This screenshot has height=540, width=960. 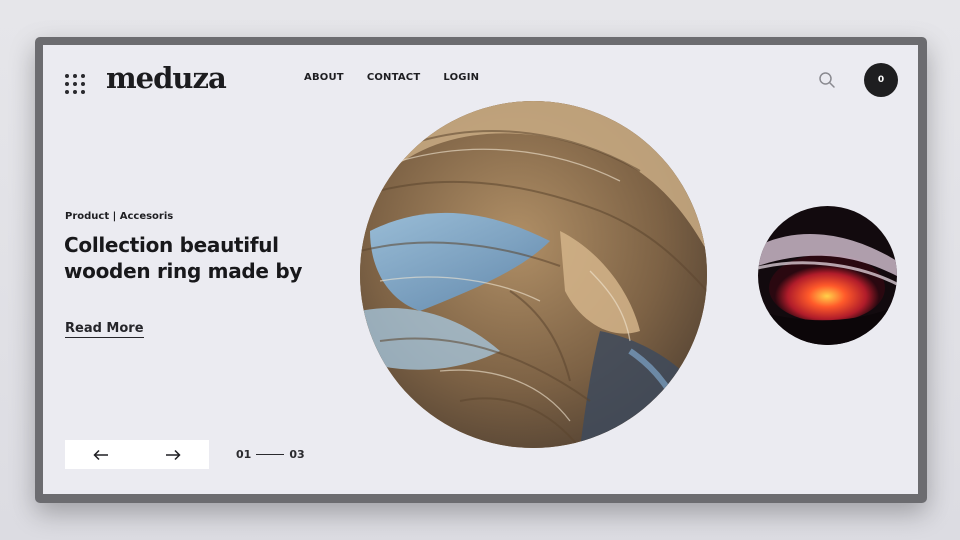 I want to click on grid-menu-icon, so click(x=75, y=84).